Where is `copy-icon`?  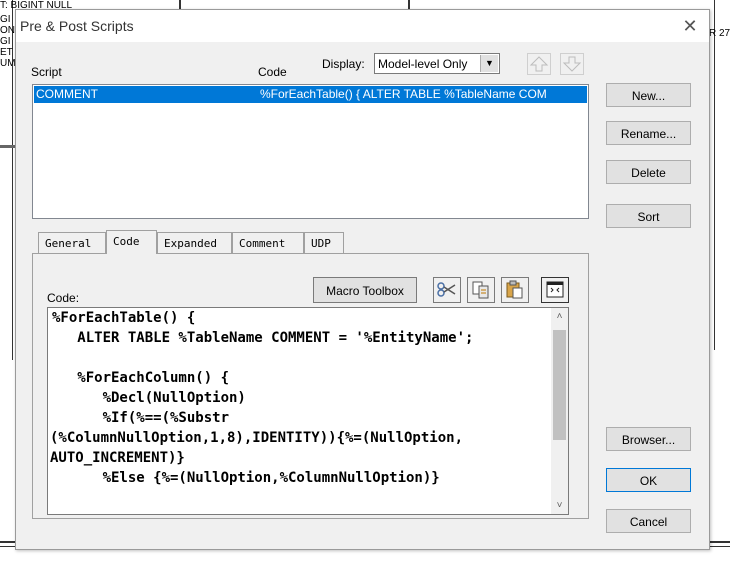
copy-icon is located at coordinates (480, 290).